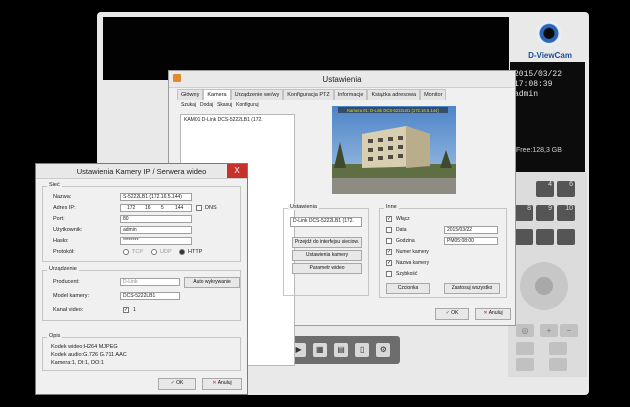 The image size is (630, 407). I want to click on tab-ptz: Konfiguracja PTZ, so click(308, 94).